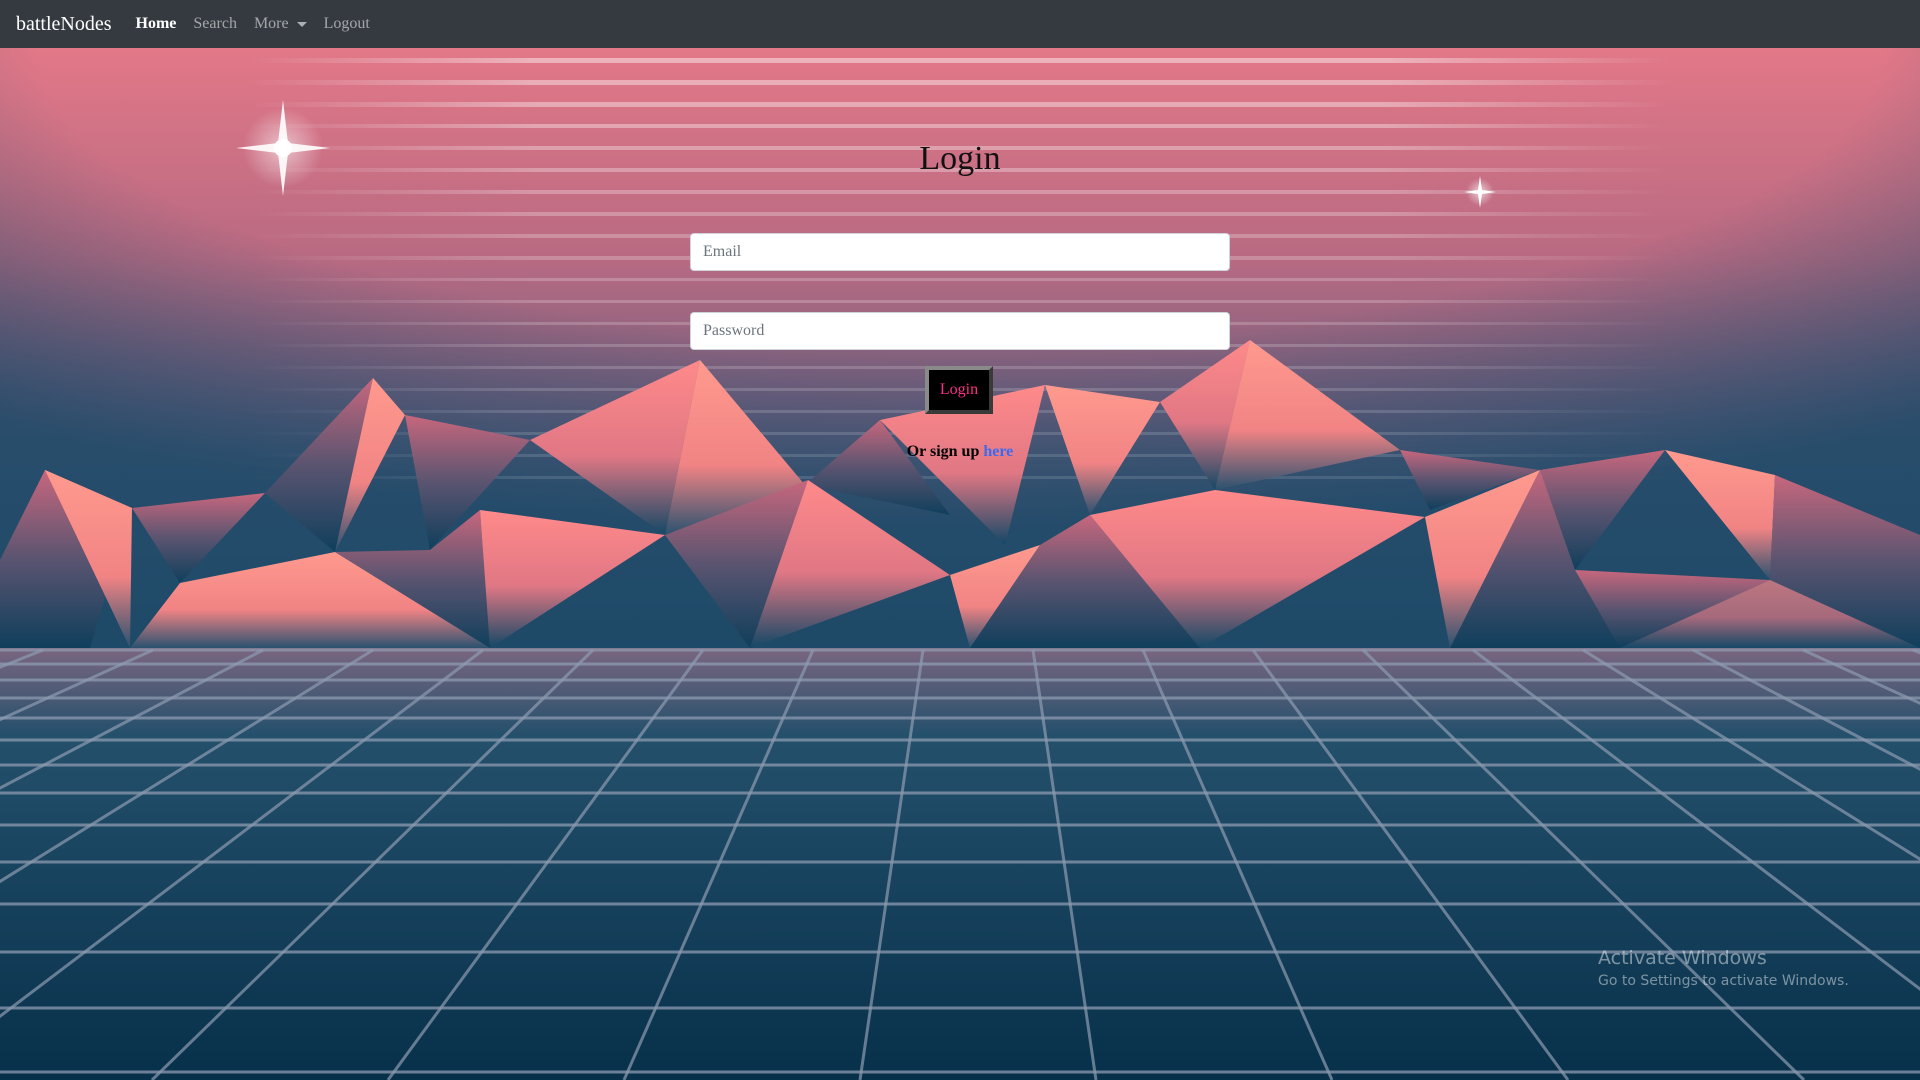 The image size is (1920, 1080). What do you see at coordinates (301, 24) in the screenshot?
I see `caret-down-icon` at bounding box center [301, 24].